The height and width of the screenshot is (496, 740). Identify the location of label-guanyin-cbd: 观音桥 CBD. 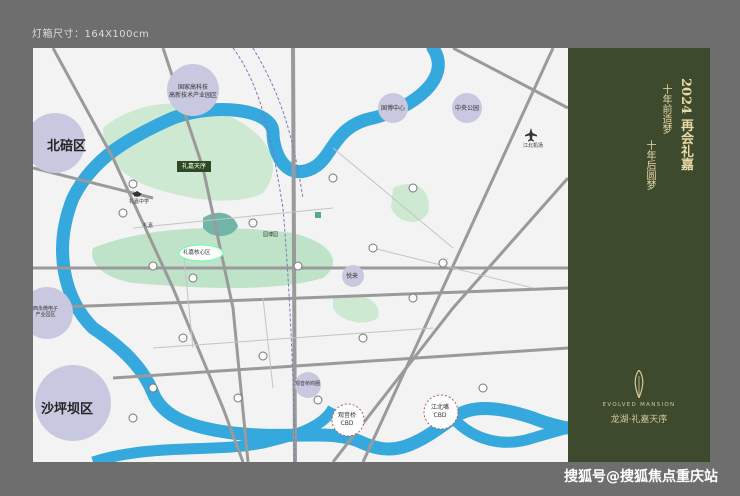
(347, 419).